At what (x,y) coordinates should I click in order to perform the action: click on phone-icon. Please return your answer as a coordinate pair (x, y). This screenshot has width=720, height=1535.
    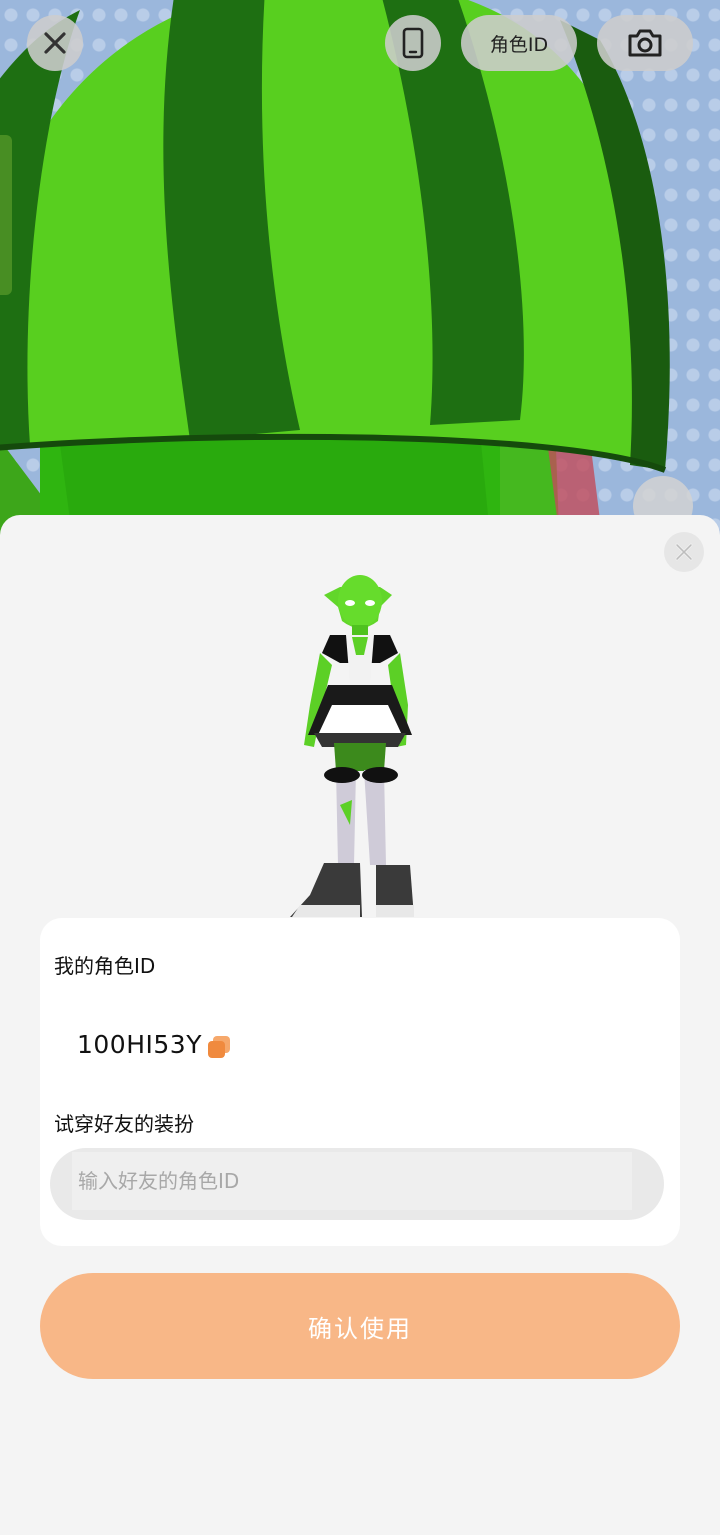
    Looking at the image, I should click on (413, 43).